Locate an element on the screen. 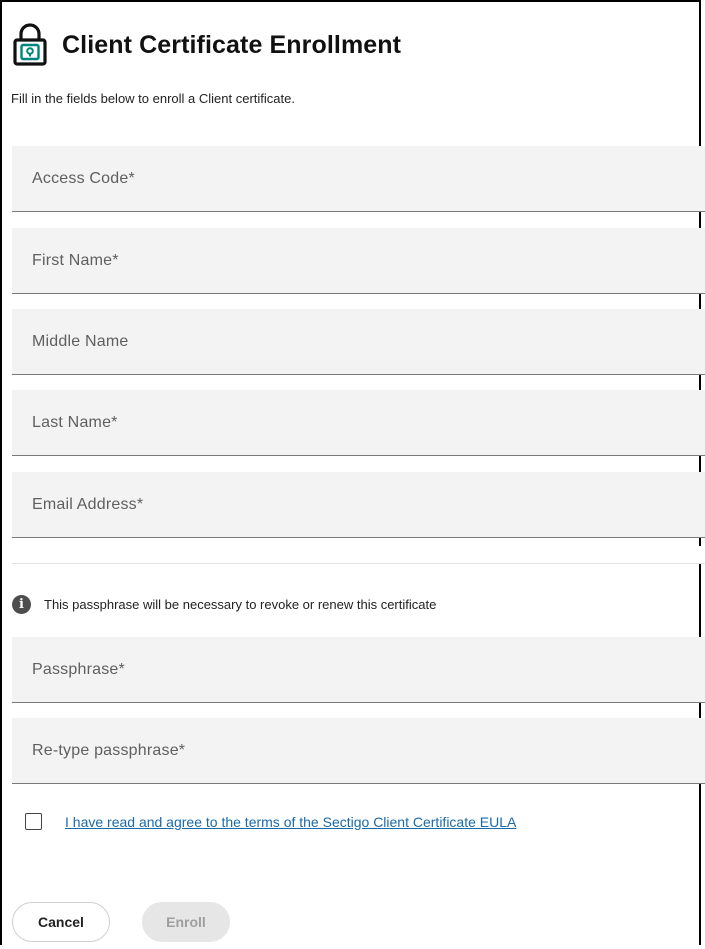 This screenshot has height=949, width=705. passphrase-input is located at coordinates (358, 669).